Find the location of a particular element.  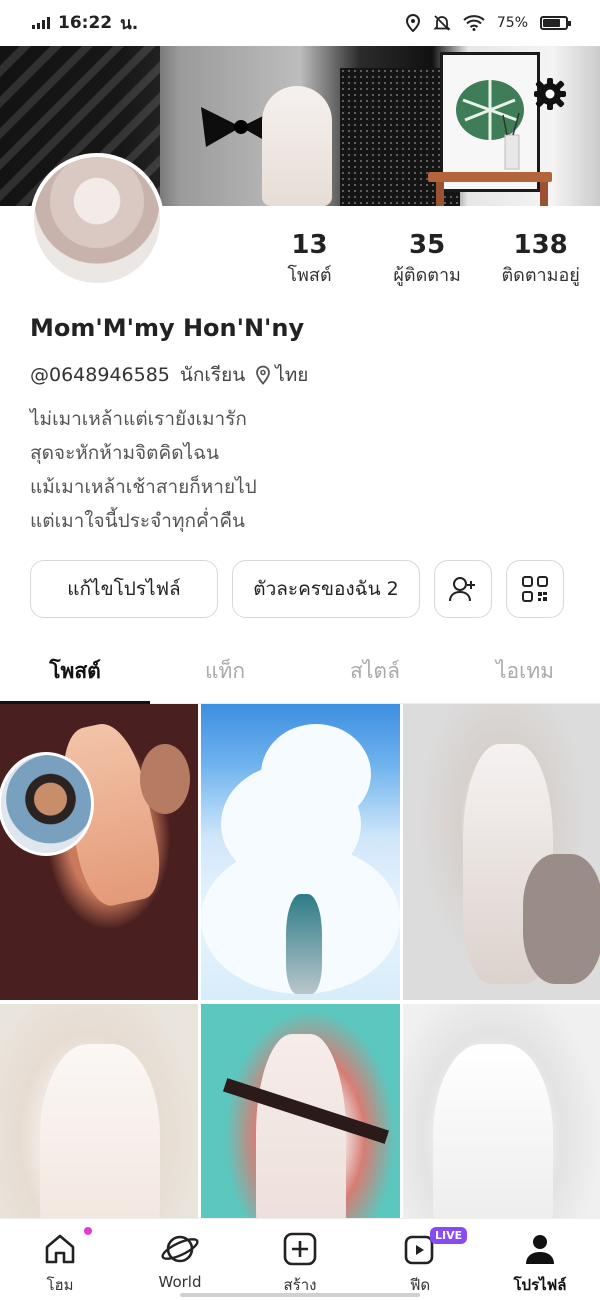

qr-code-button is located at coordinates (535, 589).